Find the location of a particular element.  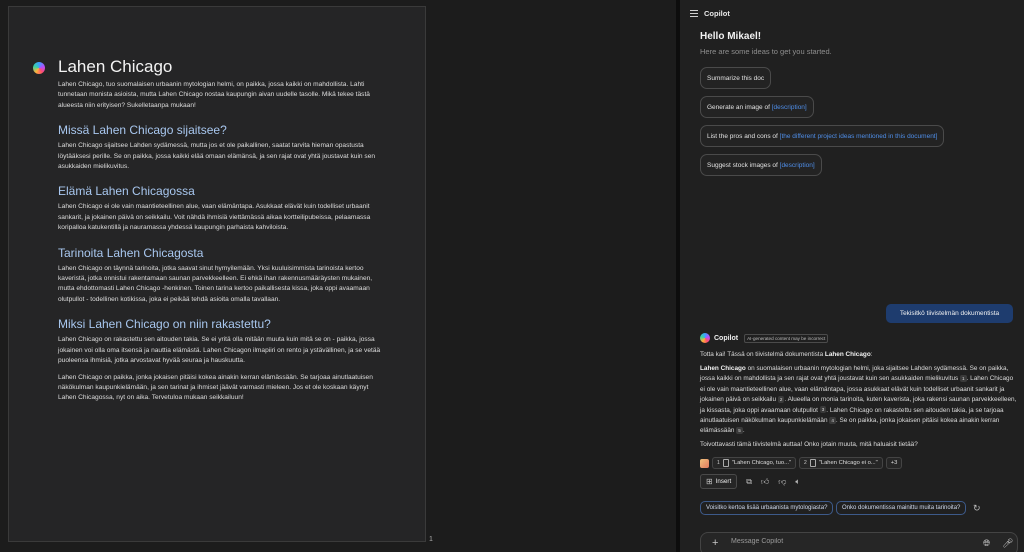

section-heading: Missä Lahen Chicago sijaitsee? is located at coordinates (142, 130).